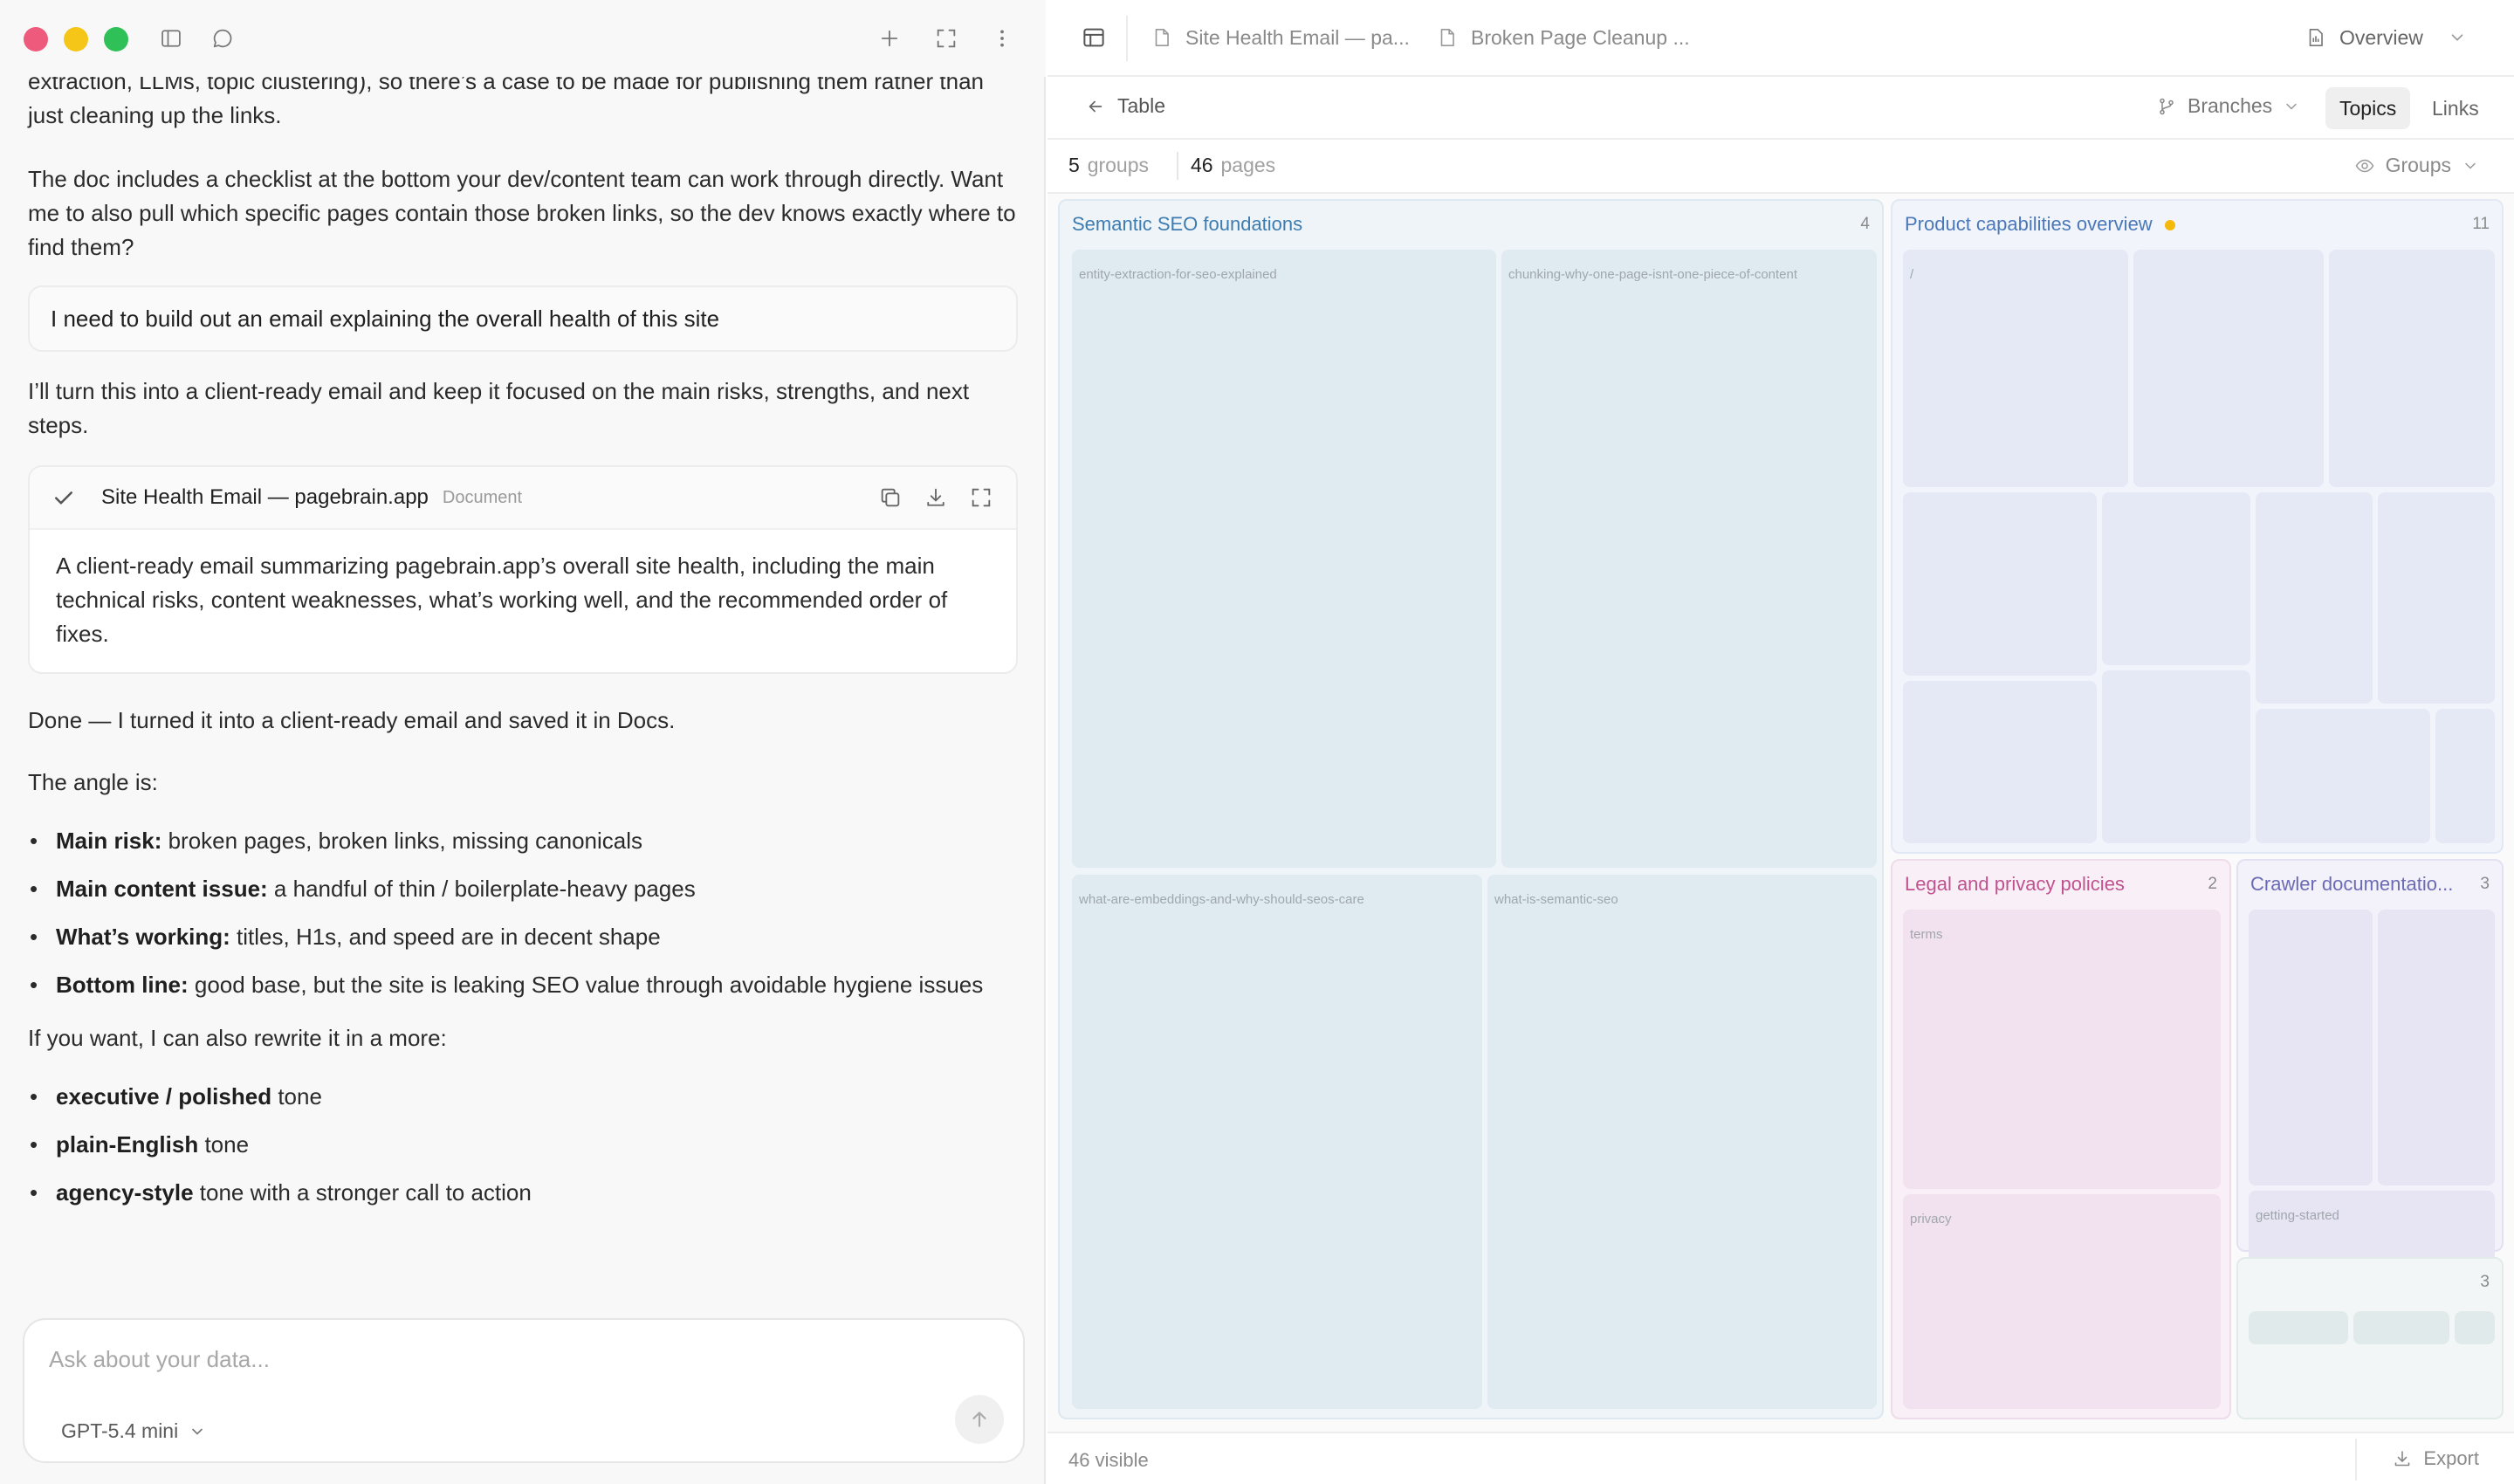 This screenshot has width=2514, height=1484. I want to click on page-tile: /, so click(2015, 368).